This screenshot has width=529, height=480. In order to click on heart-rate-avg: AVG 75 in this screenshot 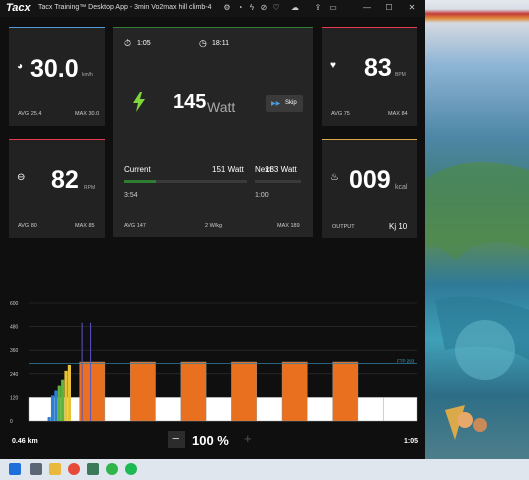, I will do `click(340, 114)`.